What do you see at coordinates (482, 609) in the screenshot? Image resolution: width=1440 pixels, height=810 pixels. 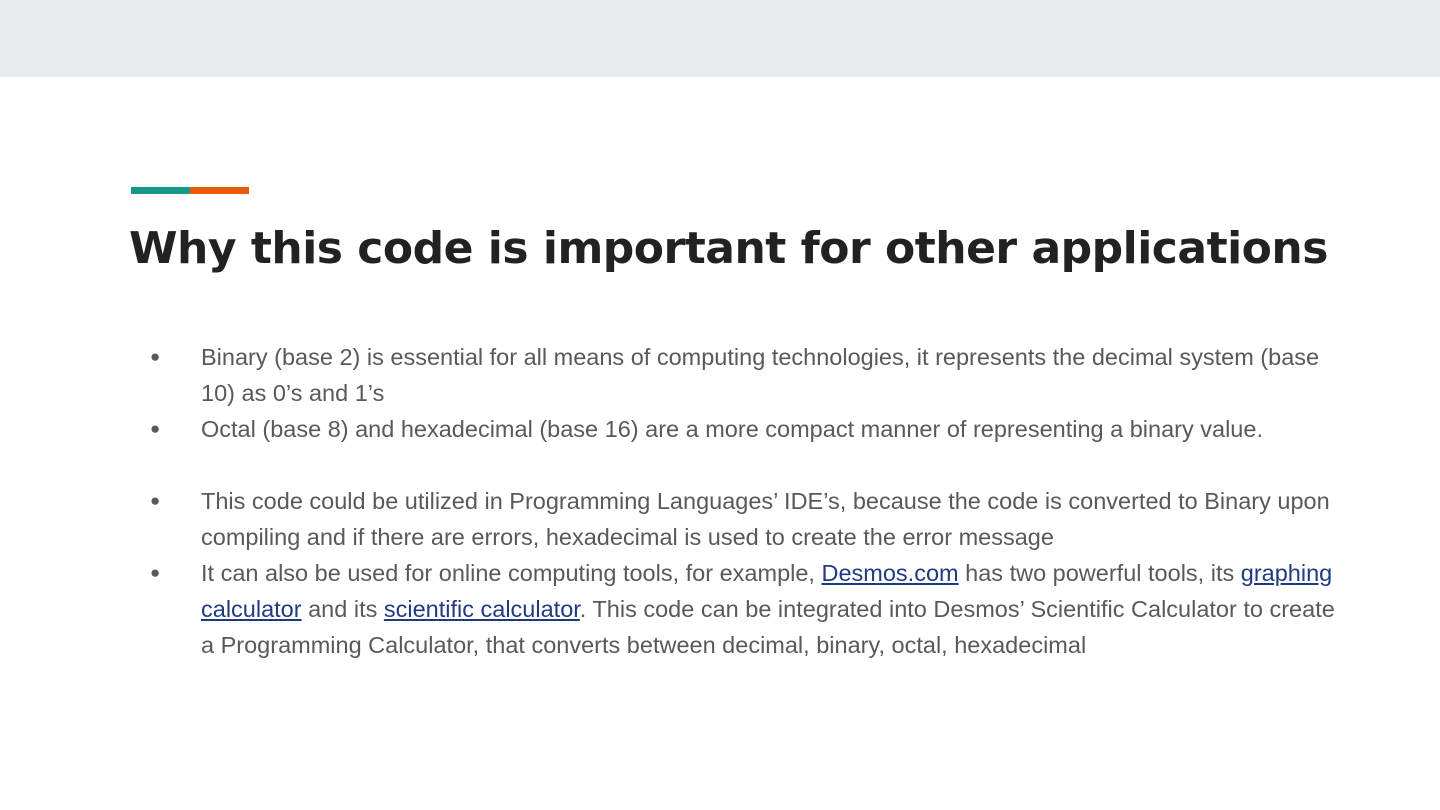 I see `scientific-calculator-link: scientific calculator` at bounding box center [482, 609].